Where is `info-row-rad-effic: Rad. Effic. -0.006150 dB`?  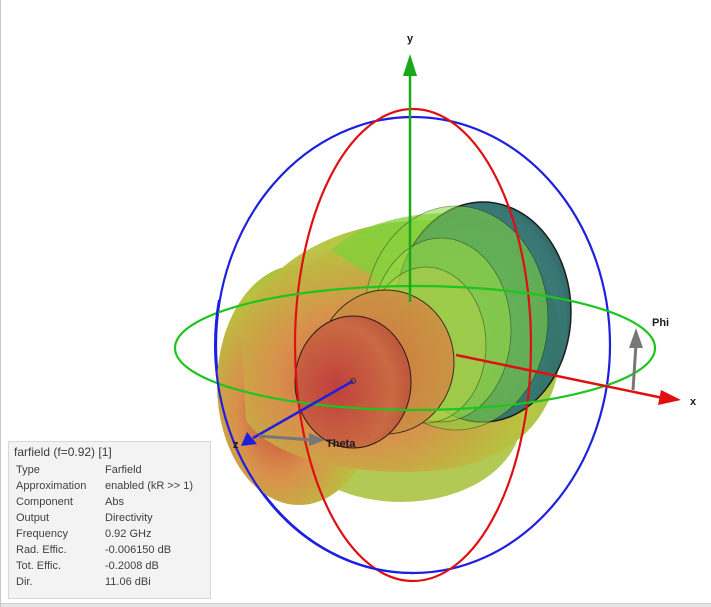
info-row-rad-effic: Rad. Effic. -0.006150 dB is located at coordinates (94, 550).